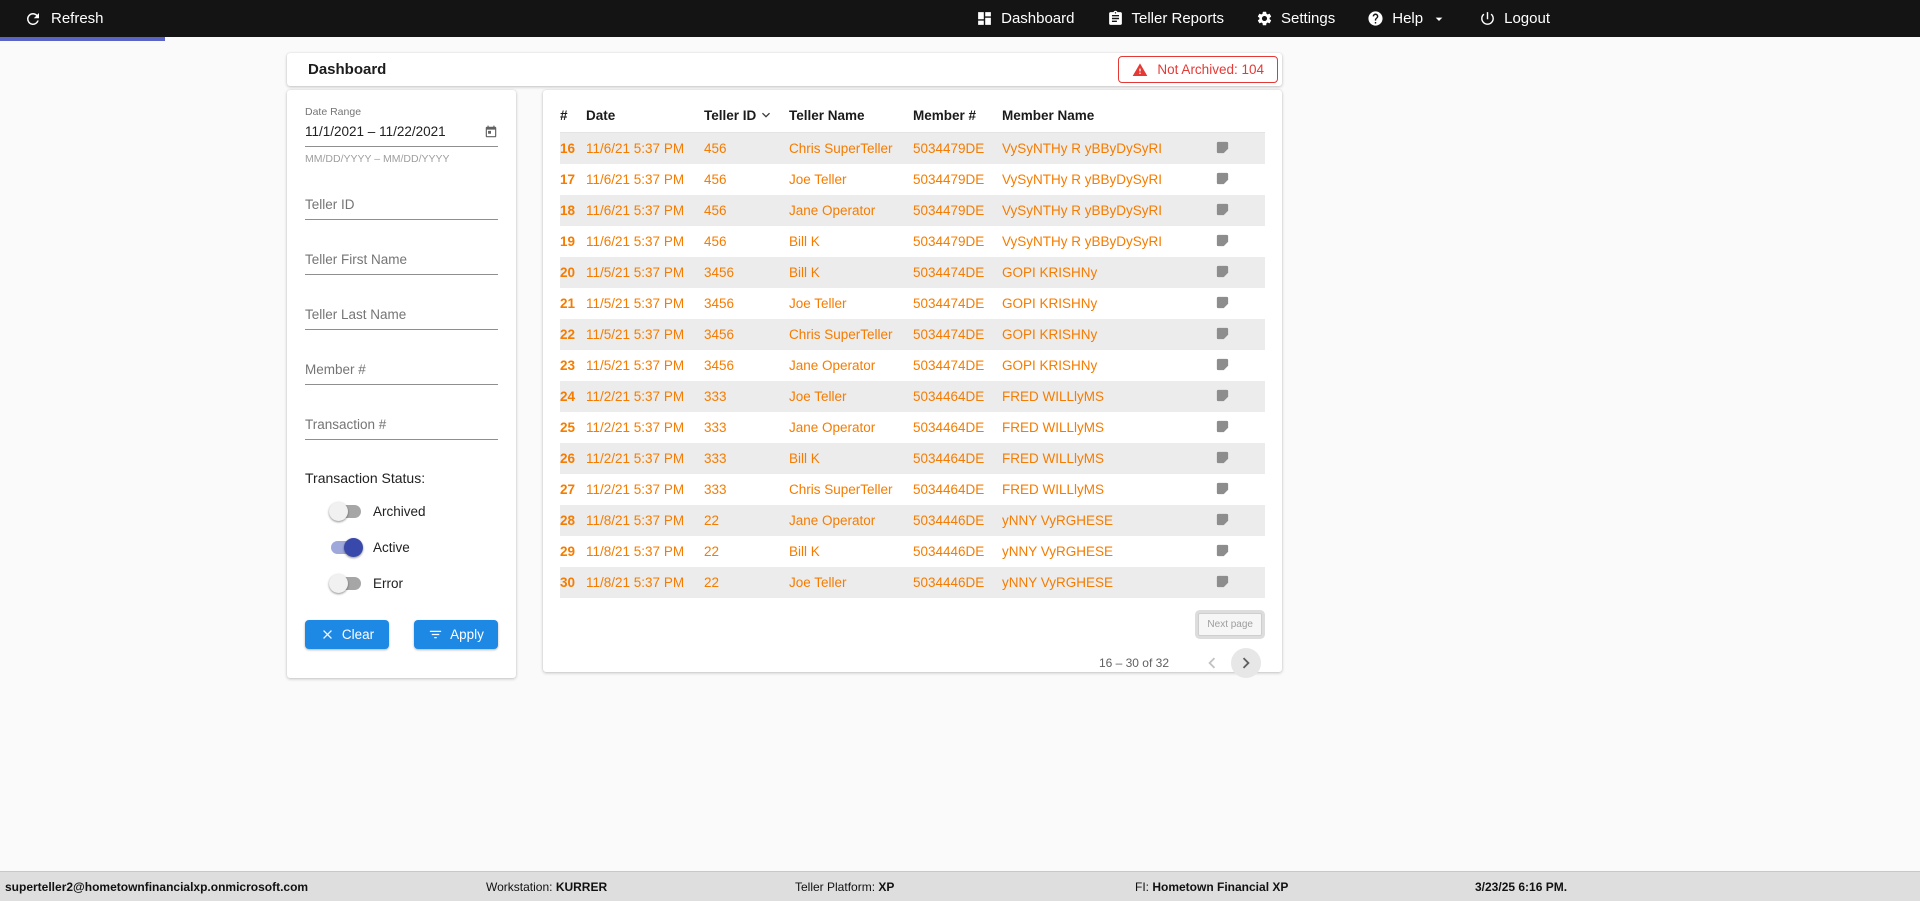 The image size is (1920, 901). Describe the element at coordinates (1107, 117) in the screenshot. I see `col-member-name: Member Name` at that location.